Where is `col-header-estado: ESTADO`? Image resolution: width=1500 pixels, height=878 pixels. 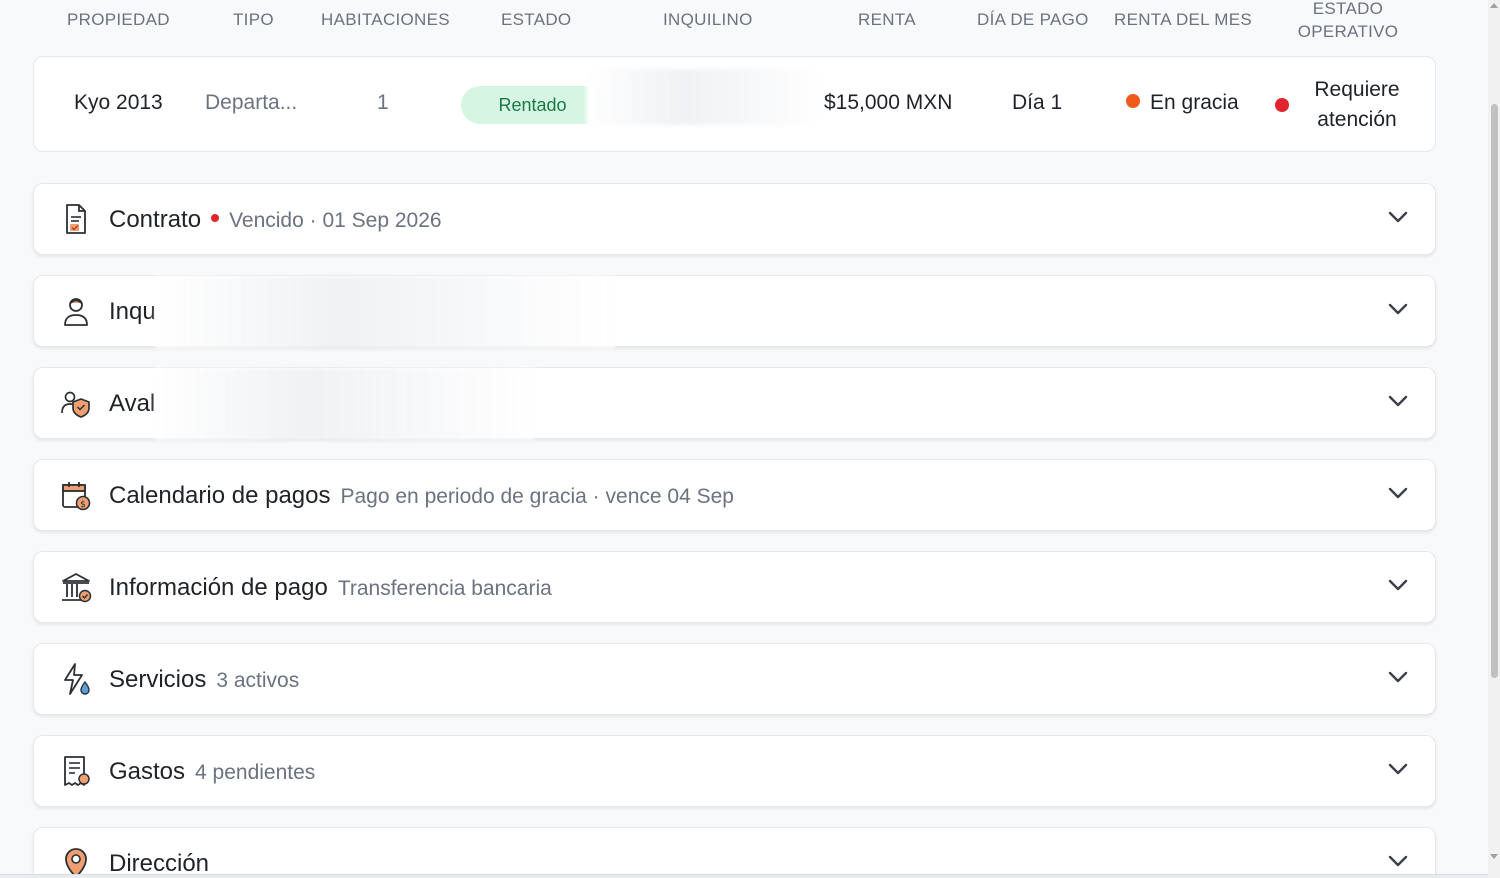 col-header-estado: ESTADO is located at coordinates (536, 20).